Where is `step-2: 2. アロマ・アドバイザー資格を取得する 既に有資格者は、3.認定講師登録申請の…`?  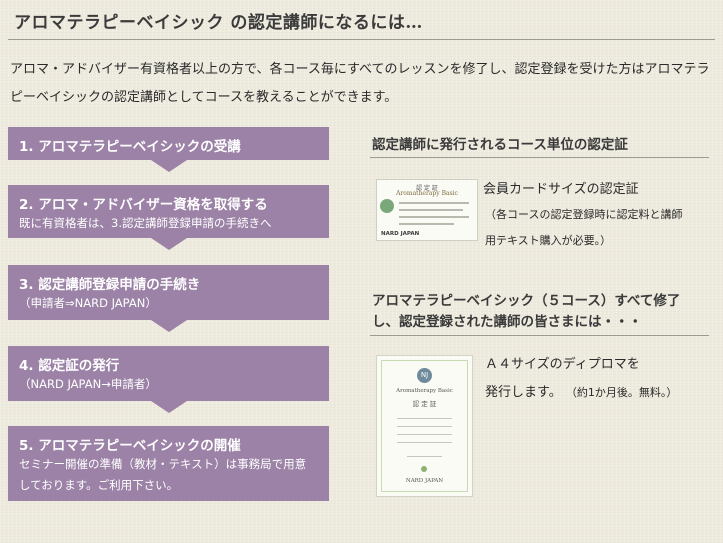
step-2: 2. アロマ・アドバイザー資格を取得する 既に有資格者は、3.認定講師登録申請の… is located at coordinates (168, 217).